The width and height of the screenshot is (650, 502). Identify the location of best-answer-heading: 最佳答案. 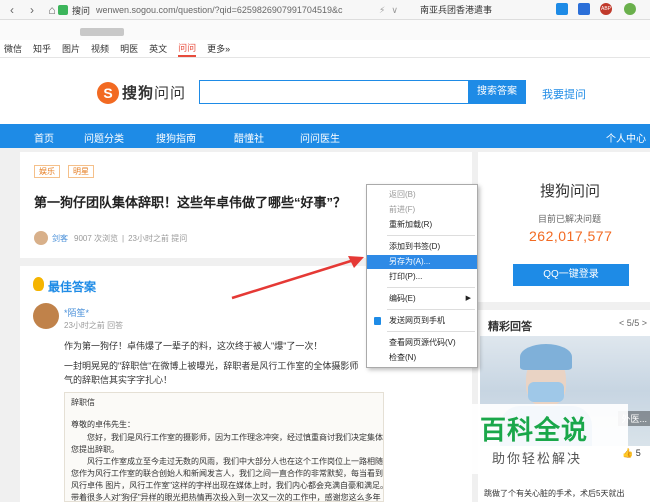
(72, 287).